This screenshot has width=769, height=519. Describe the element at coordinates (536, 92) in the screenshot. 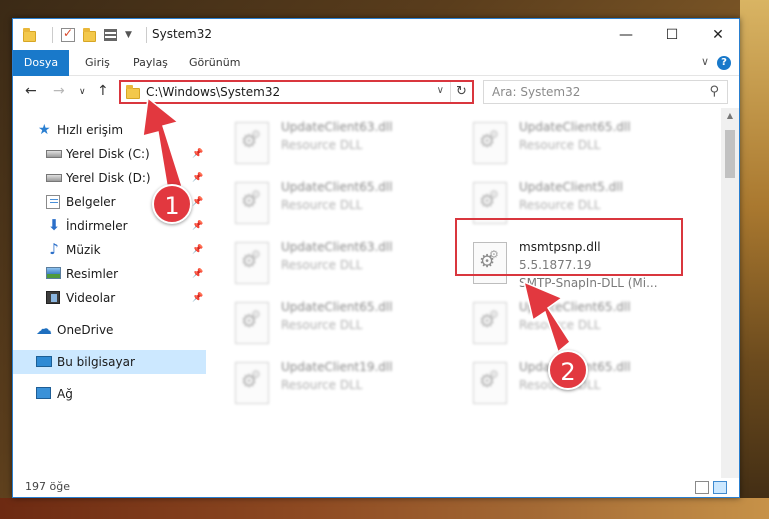

I see `search-placeholder: Ara: System32` at that location.